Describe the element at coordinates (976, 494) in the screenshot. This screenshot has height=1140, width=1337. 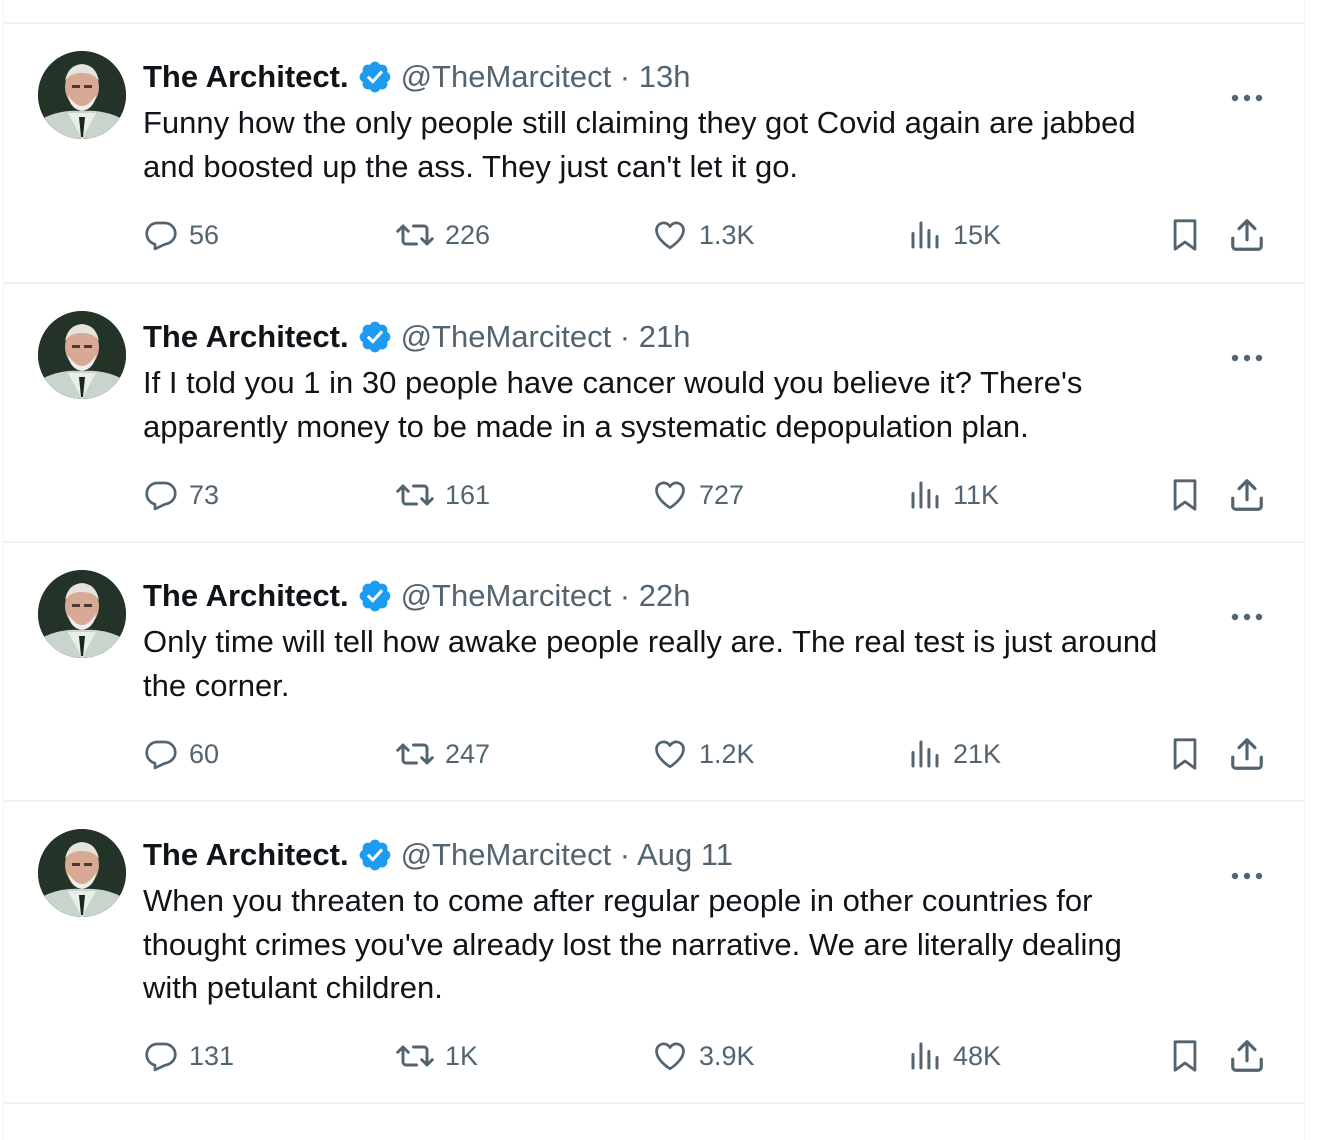
I see `views-count: 11K` at that location.